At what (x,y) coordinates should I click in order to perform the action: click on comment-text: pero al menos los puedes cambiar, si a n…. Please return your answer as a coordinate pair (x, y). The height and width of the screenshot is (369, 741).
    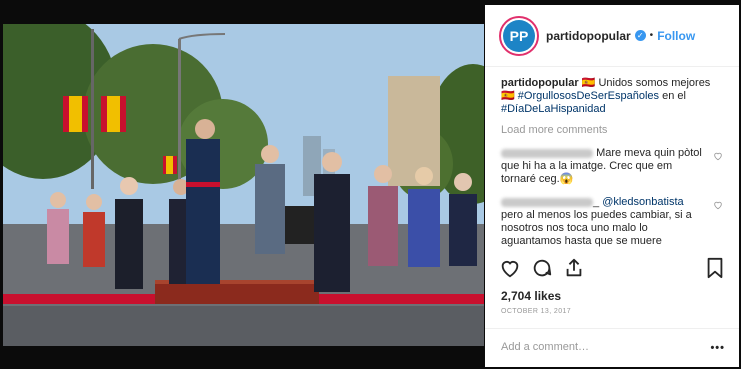
    Looking at the image, I should click on (596, 228).